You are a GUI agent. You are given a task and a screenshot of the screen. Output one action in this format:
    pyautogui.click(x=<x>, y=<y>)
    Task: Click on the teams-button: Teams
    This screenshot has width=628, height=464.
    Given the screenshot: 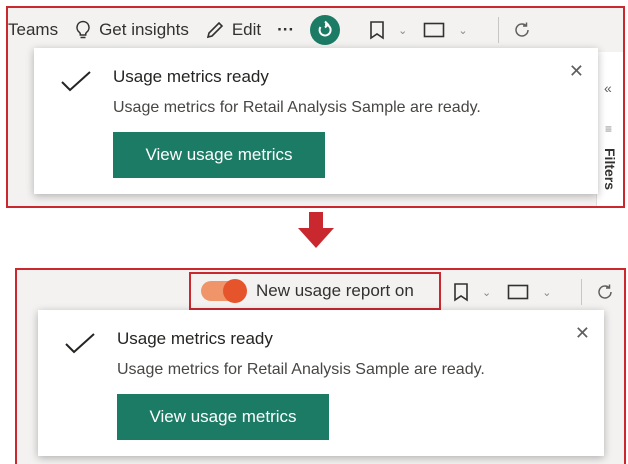 What is the action you would take?
    pyautogui.click(x=33, y=30)
    